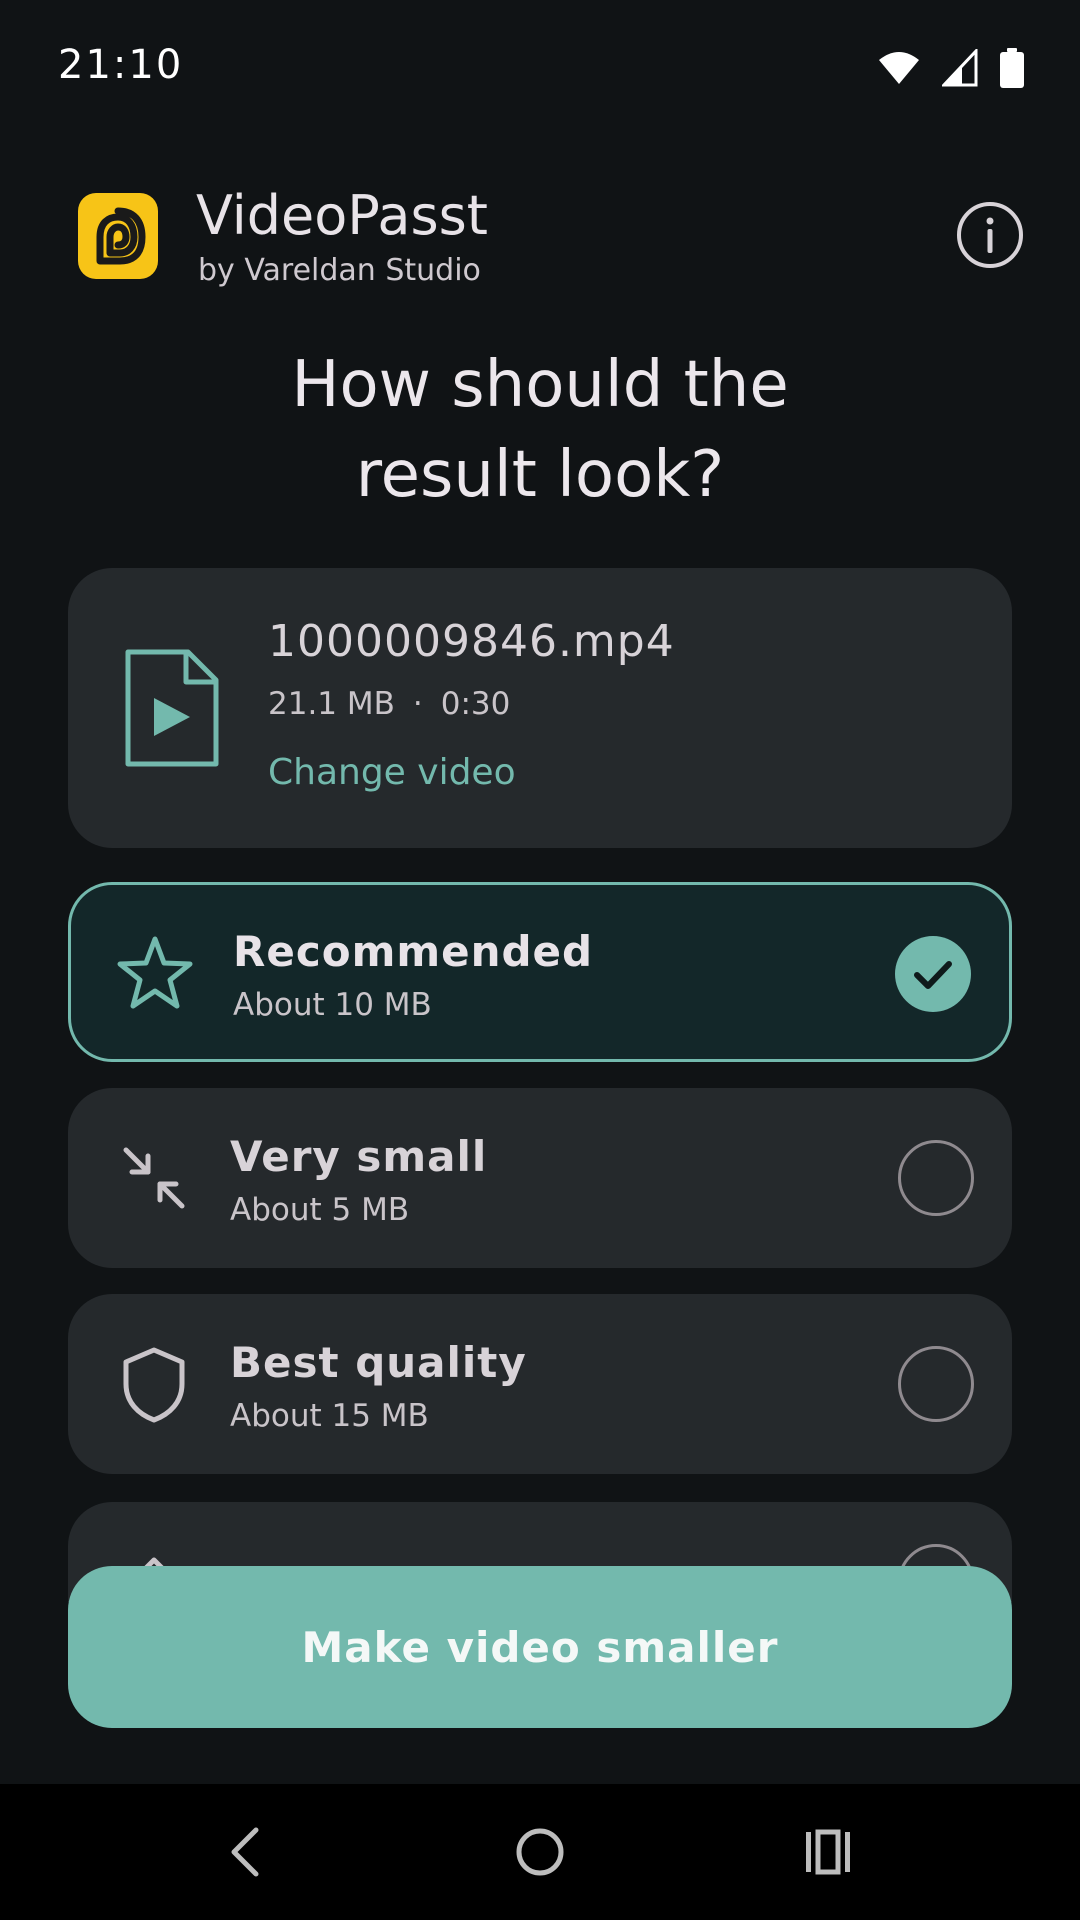 This screenshot has width=1080, height=1920. What do you see at coordinates (990, 235) in the screenshot?
I see `info-icon` at bounding box center [990, 235].